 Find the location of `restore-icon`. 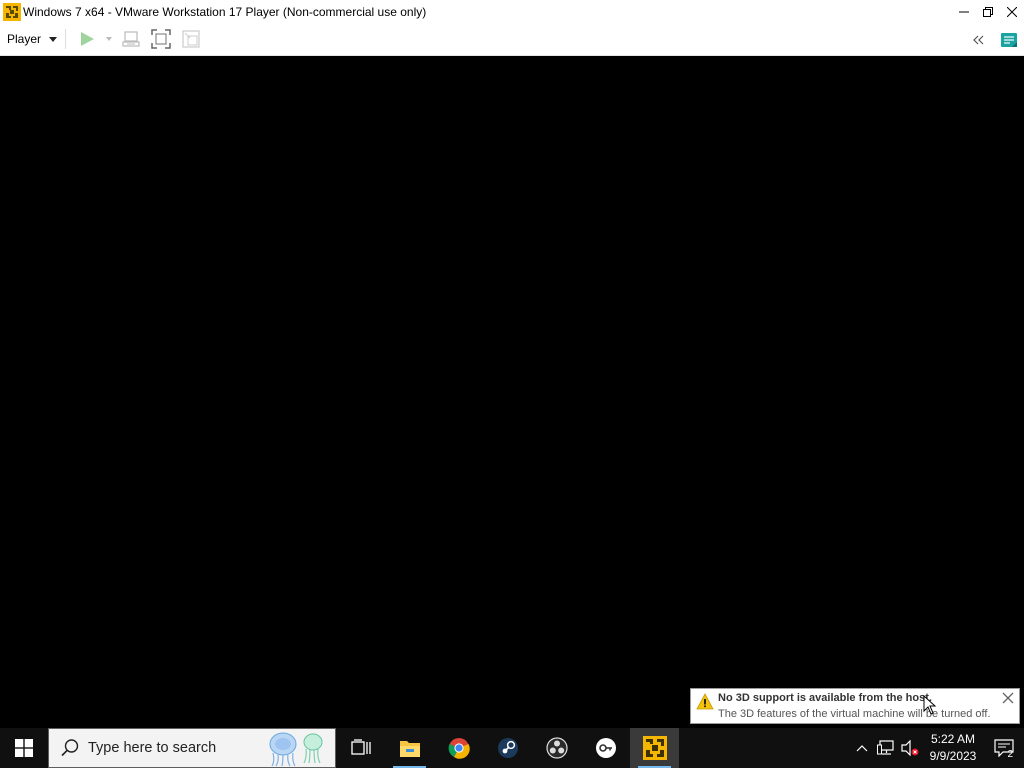

restore-icon is located at coordinates (988, 11).